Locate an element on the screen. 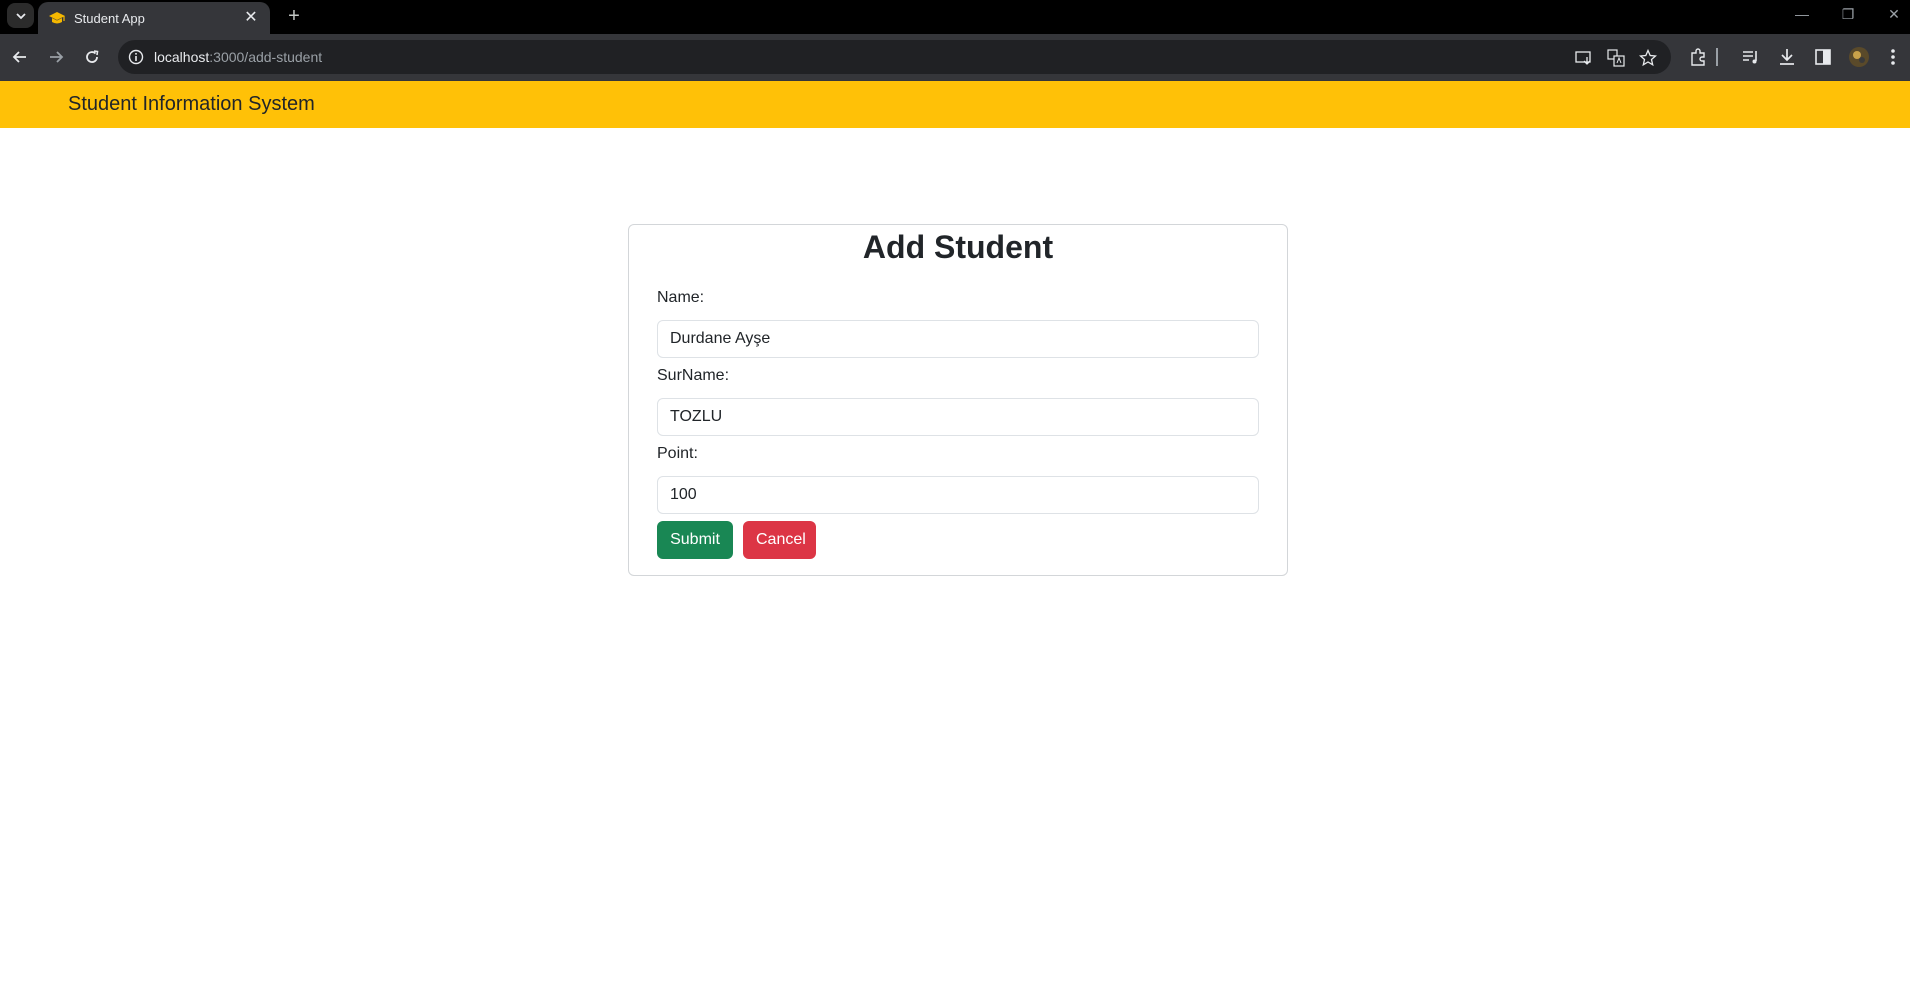 The height and width of the screenshot is (1000, 1910). form-title: Add Student is located at coordinates (958, 247).